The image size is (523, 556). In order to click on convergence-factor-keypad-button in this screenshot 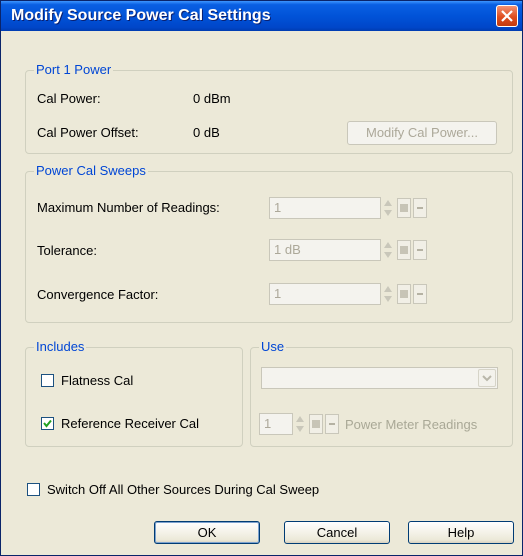, I will do `click(404, 294)`.